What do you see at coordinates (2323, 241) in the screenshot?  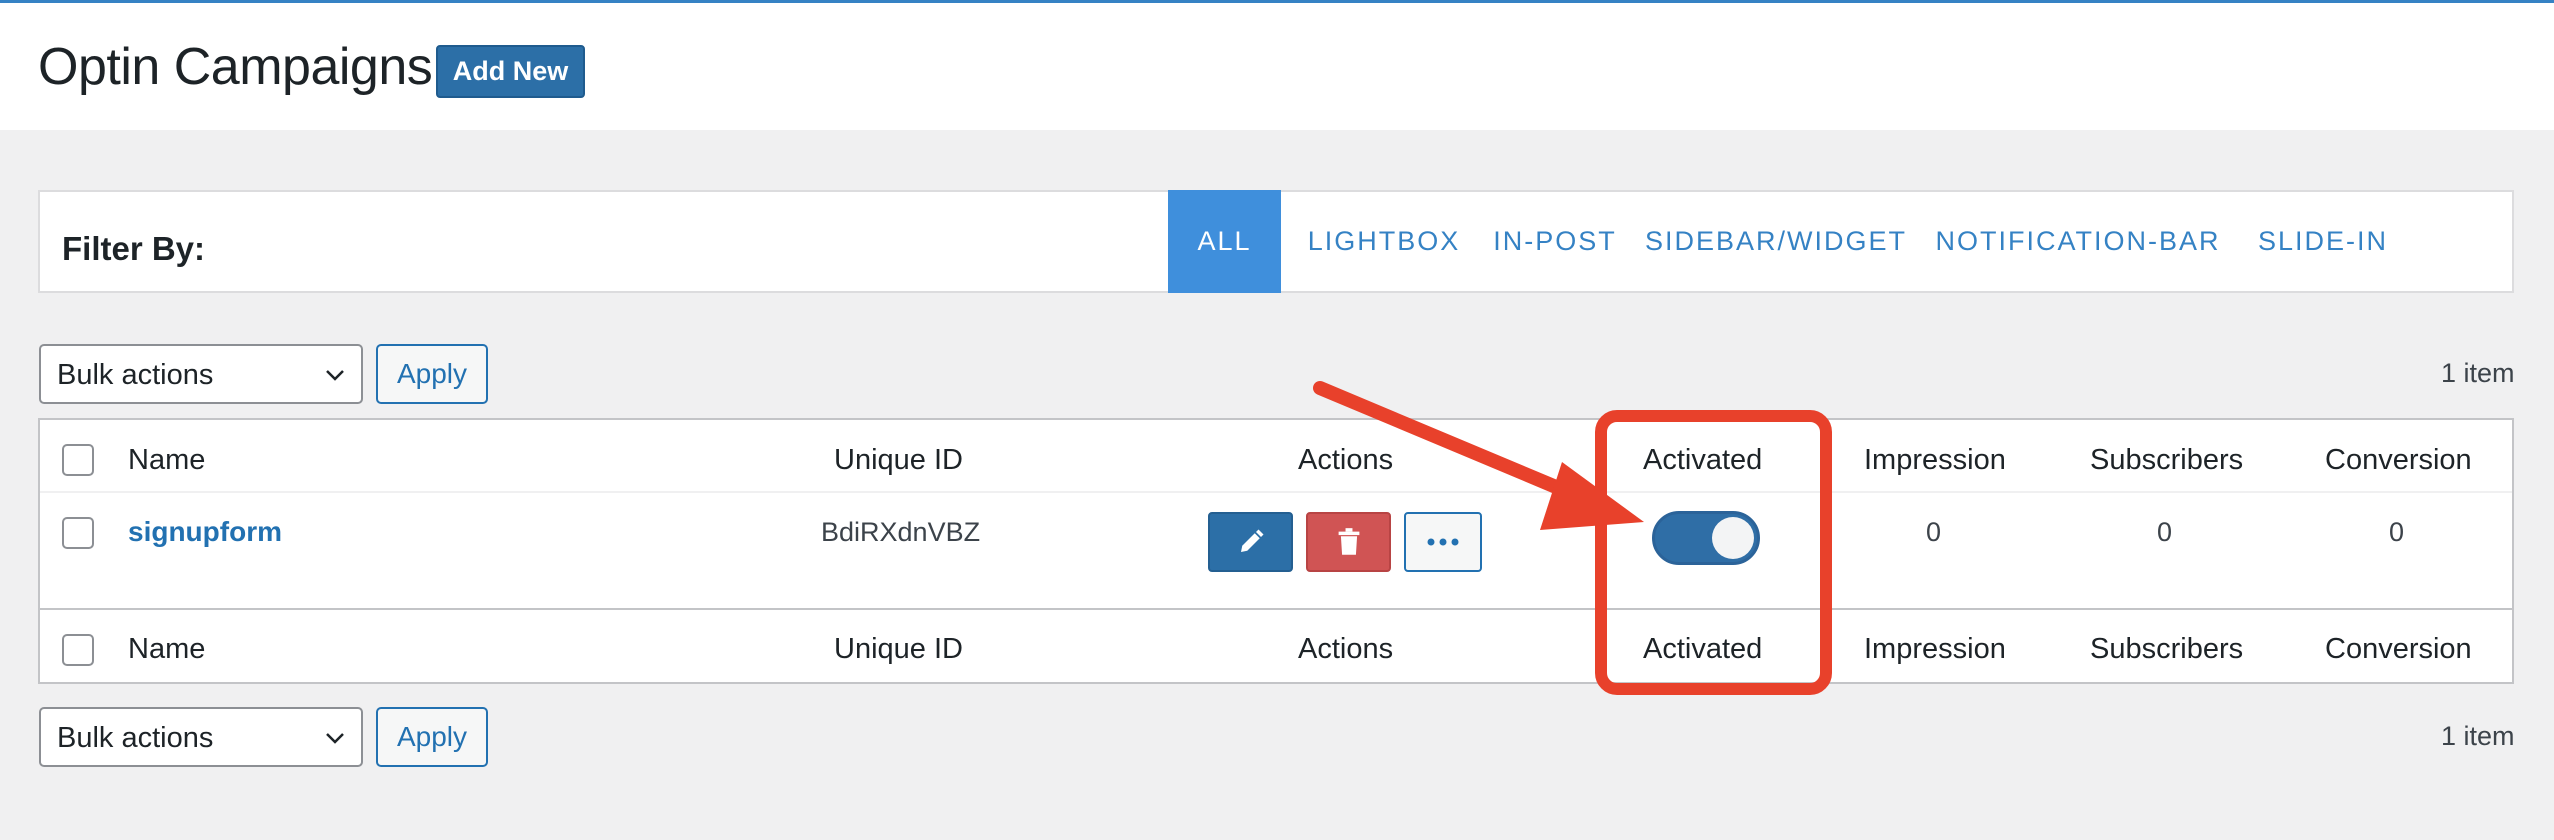 I see `filter-tab-slide-in: SLIDE-IN` at bounding box center [2323, 241].